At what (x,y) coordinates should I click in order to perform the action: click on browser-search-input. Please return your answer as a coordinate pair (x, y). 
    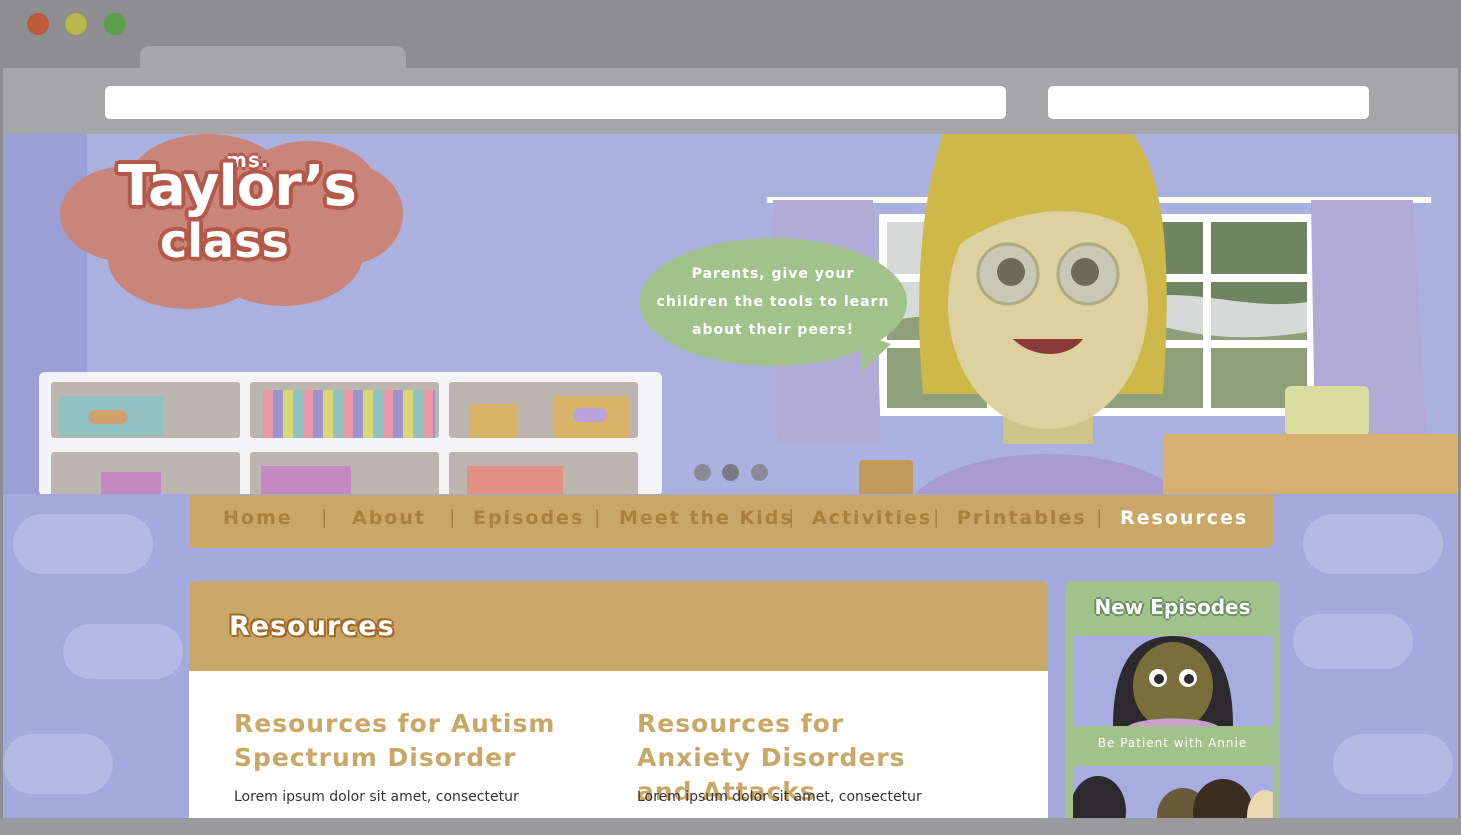
    Looking at the image, I should click on (1208, 102).